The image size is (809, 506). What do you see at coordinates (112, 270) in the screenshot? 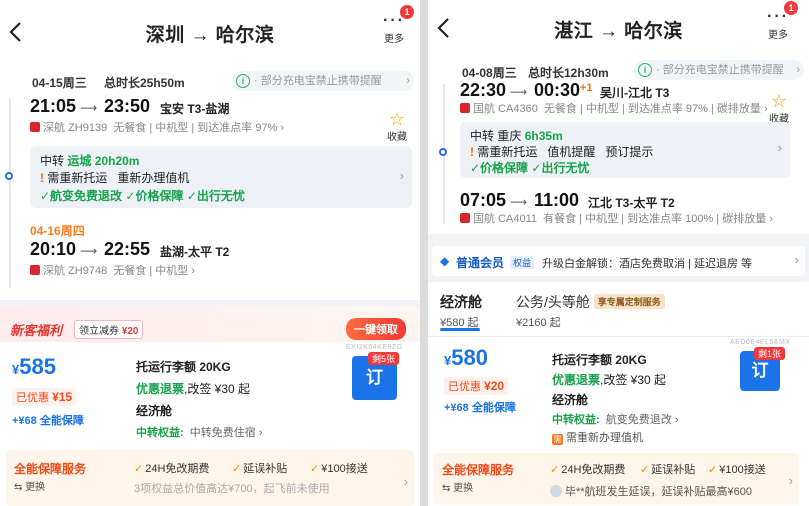
I see `seg2-info: 深航 ZH9748 无餐食 | 中机型 ›` at bounding box center [112, 270].